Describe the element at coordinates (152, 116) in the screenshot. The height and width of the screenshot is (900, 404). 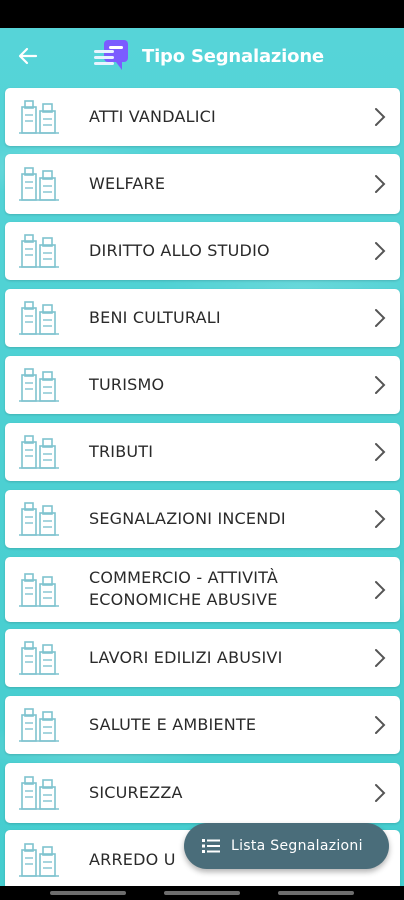
I see `list-item-label: ATTI VANDALICI` at that location.